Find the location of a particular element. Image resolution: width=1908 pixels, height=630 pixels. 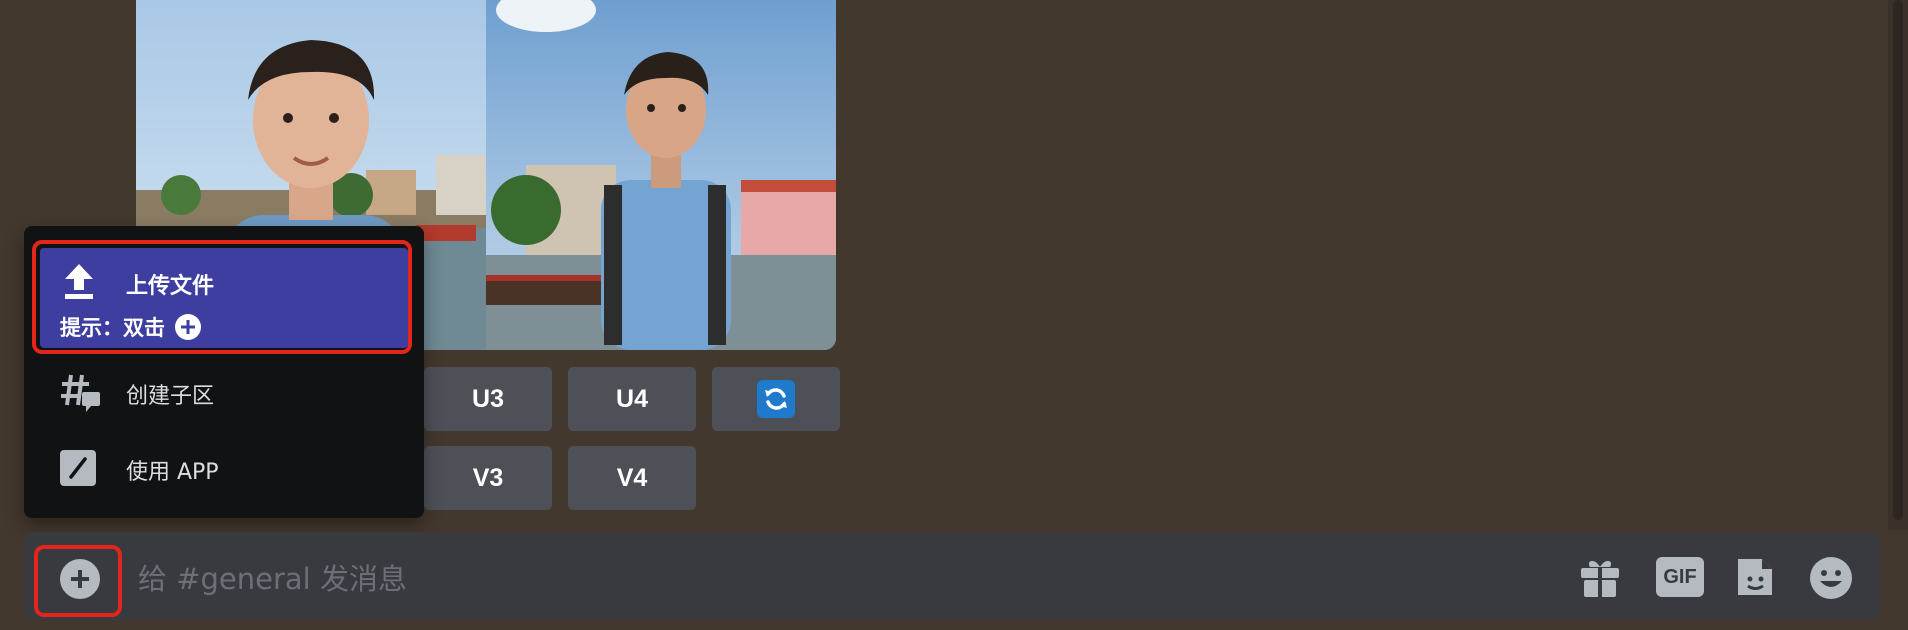

gif-label: GIF is located at coordinates (1680, 576).